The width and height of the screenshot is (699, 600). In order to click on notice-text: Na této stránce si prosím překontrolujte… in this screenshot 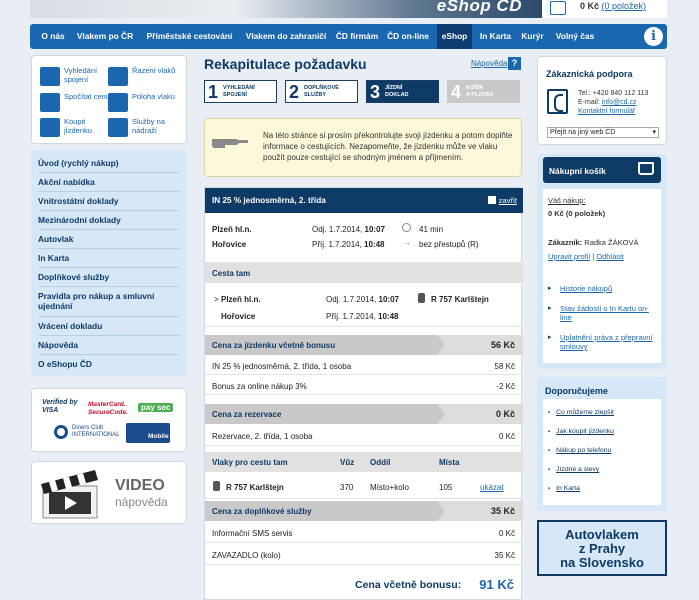, I will do `click(388, 146)`.